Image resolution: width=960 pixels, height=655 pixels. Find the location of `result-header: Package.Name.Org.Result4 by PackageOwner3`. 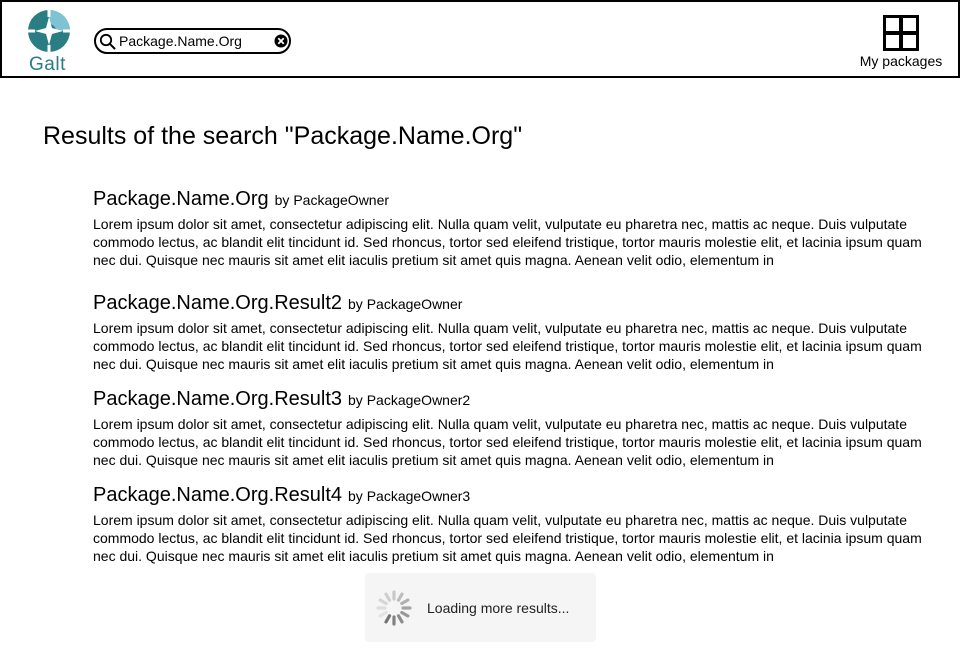

result-header: Package.Name.Org.Result4 by PackageOwner3 is located at coordinates (510, 497).